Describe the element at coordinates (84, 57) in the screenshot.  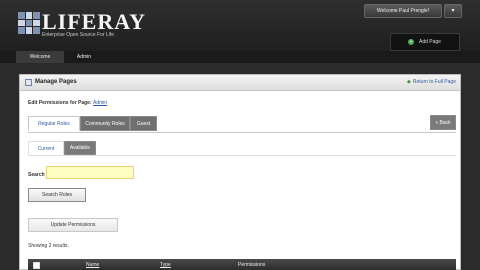
I see `nav-tab-admin: Admin` at that location.